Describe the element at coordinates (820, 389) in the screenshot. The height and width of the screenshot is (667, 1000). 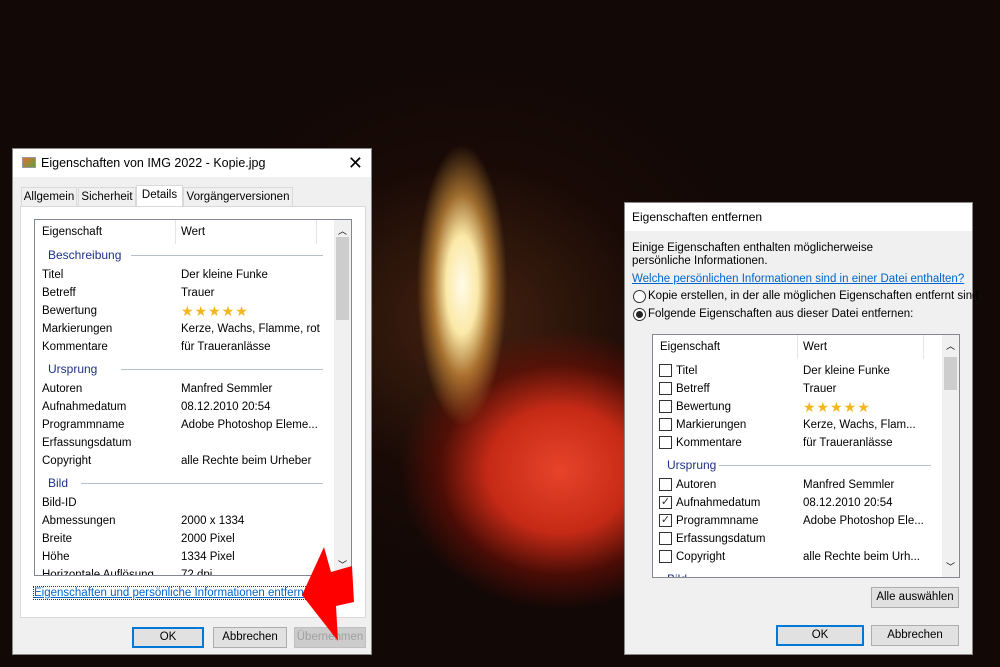
I see `property-value: Trauer` at that location.